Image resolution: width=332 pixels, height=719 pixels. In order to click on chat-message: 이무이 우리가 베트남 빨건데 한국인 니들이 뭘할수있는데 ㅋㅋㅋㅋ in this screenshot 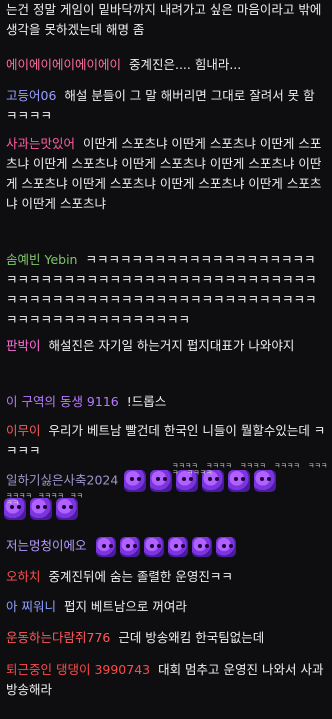, I will do `click(166, 441)`.